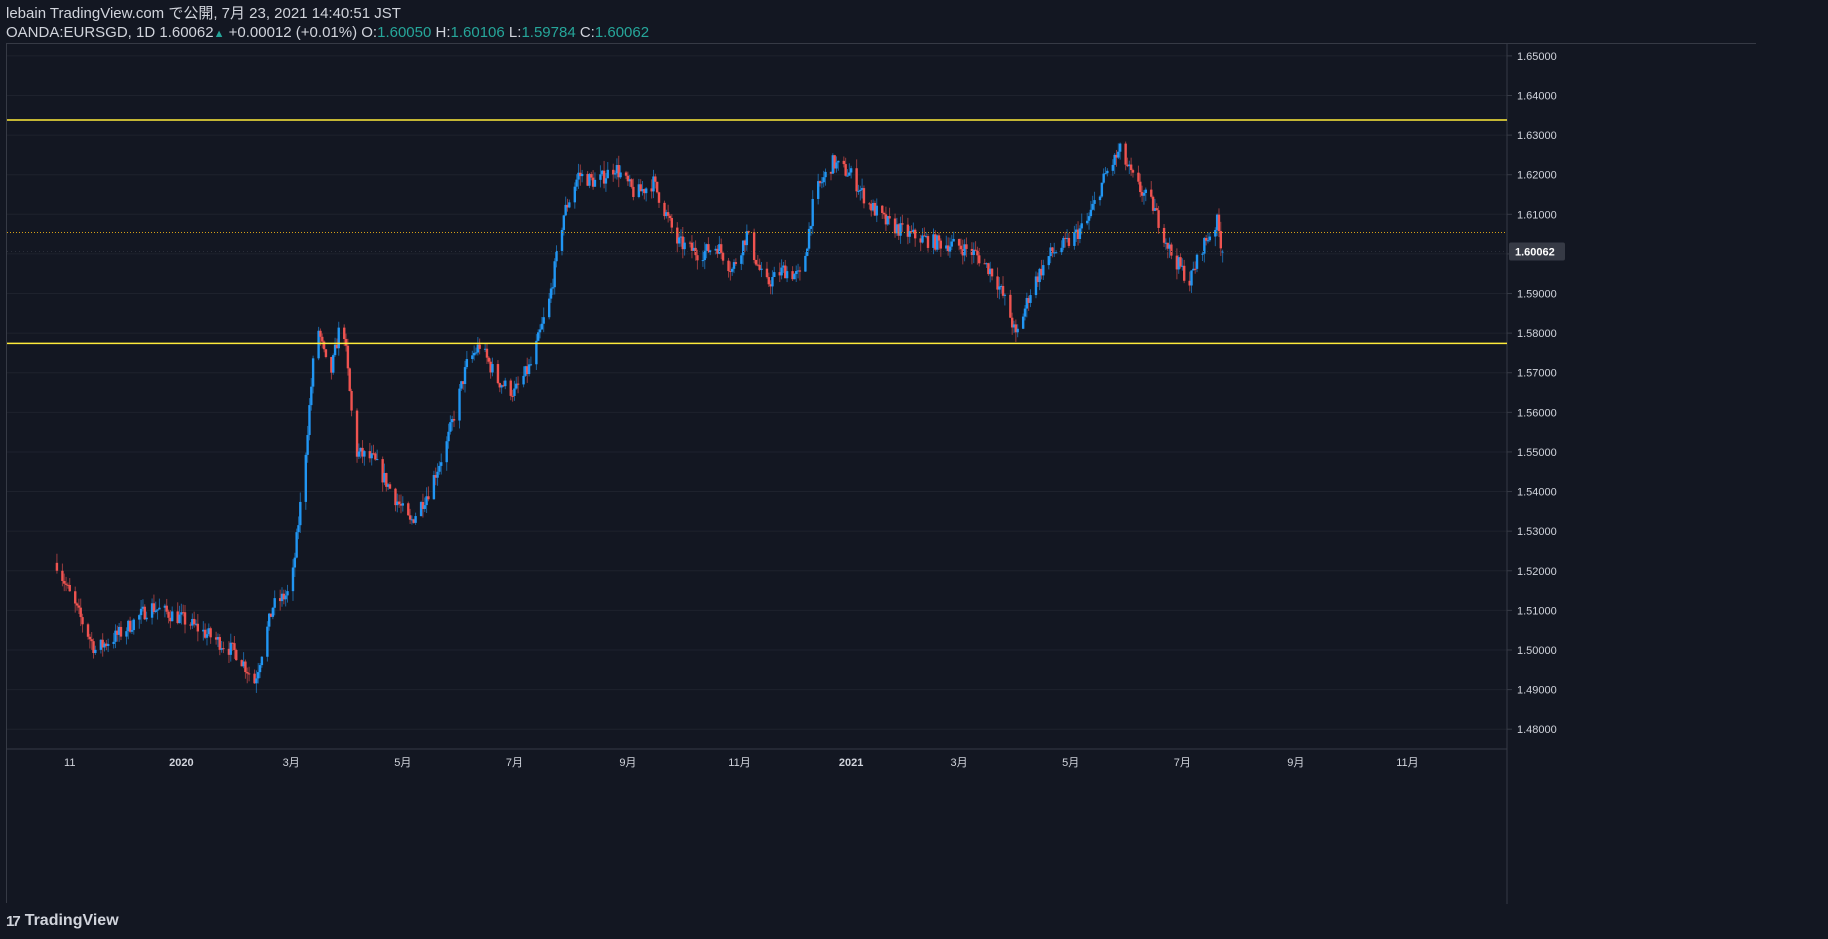  Describe the element at coordinates (62, 921) in the screenshot. I see `tradingview-logo: 17 TradingView` at that location.